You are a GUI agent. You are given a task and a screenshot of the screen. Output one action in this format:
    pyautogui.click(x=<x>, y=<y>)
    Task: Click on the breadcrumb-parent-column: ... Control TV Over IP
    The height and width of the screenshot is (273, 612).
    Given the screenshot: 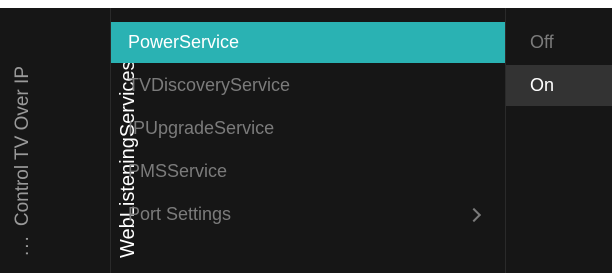 What is the action you would take?
    pyautogui.click(x=25, y=140)
    